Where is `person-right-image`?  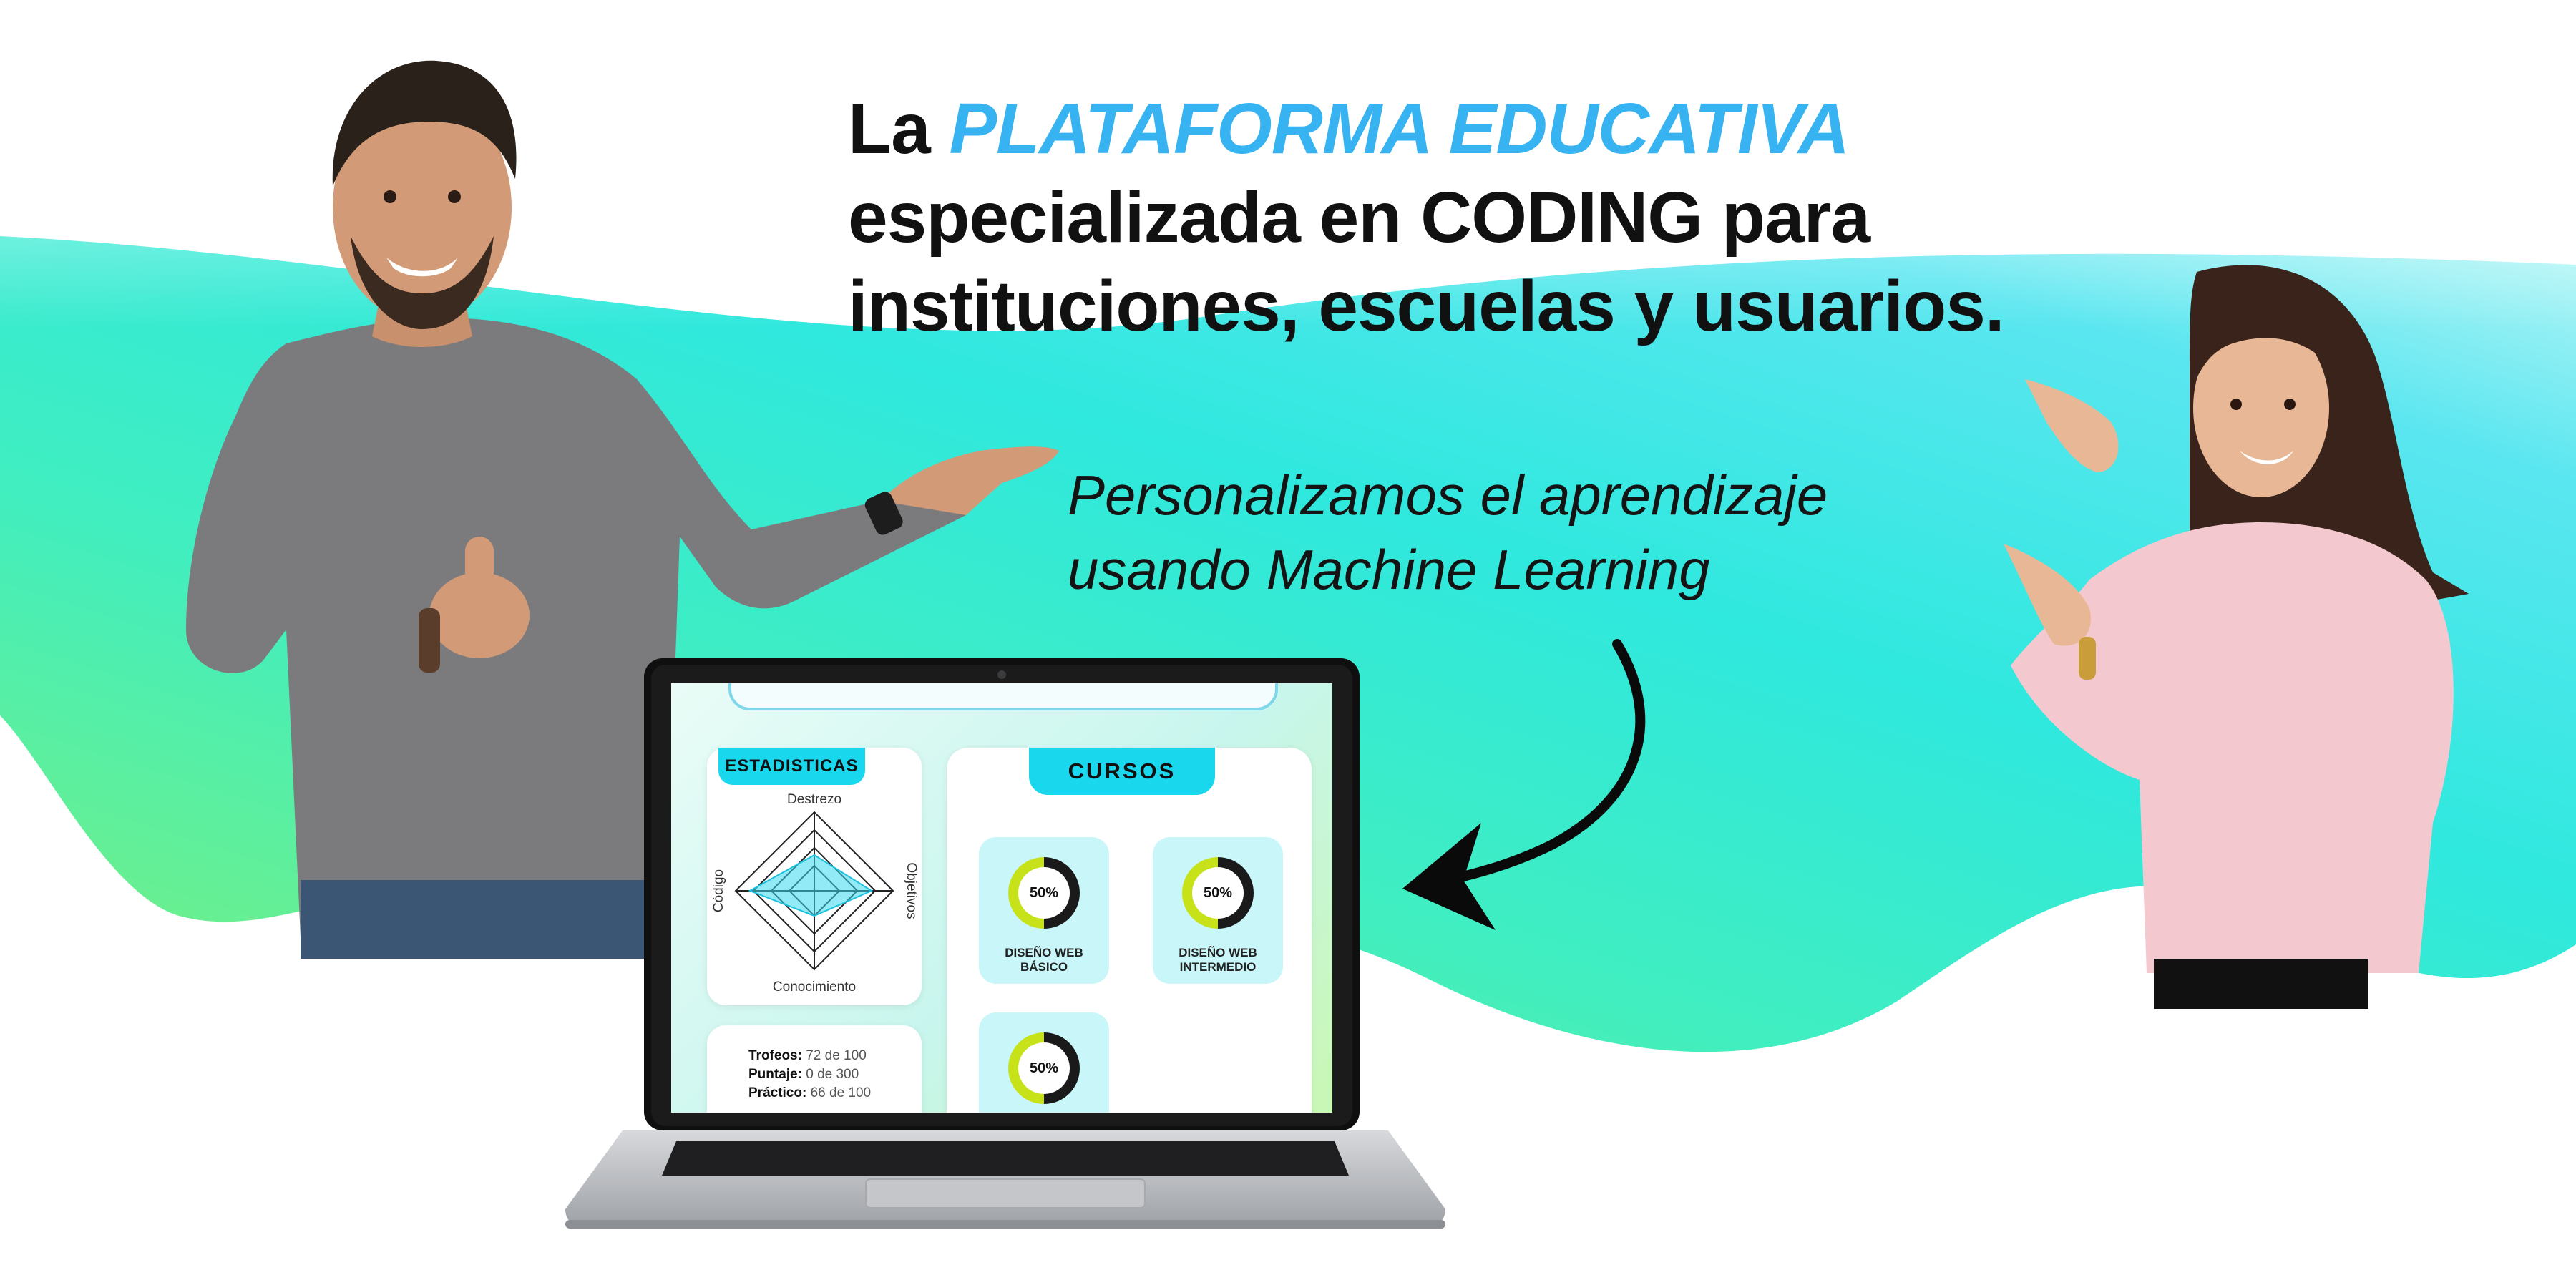 person-right-image is located at coordinates (2236, 637).